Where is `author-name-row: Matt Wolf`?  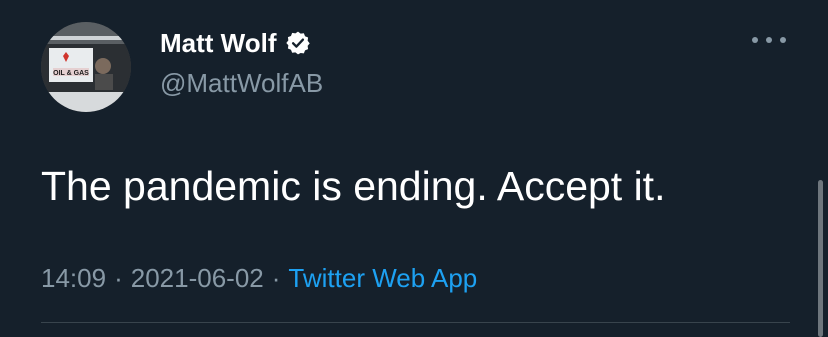 author-name-row: Matt Wolf is located at coordinates (235, 43).